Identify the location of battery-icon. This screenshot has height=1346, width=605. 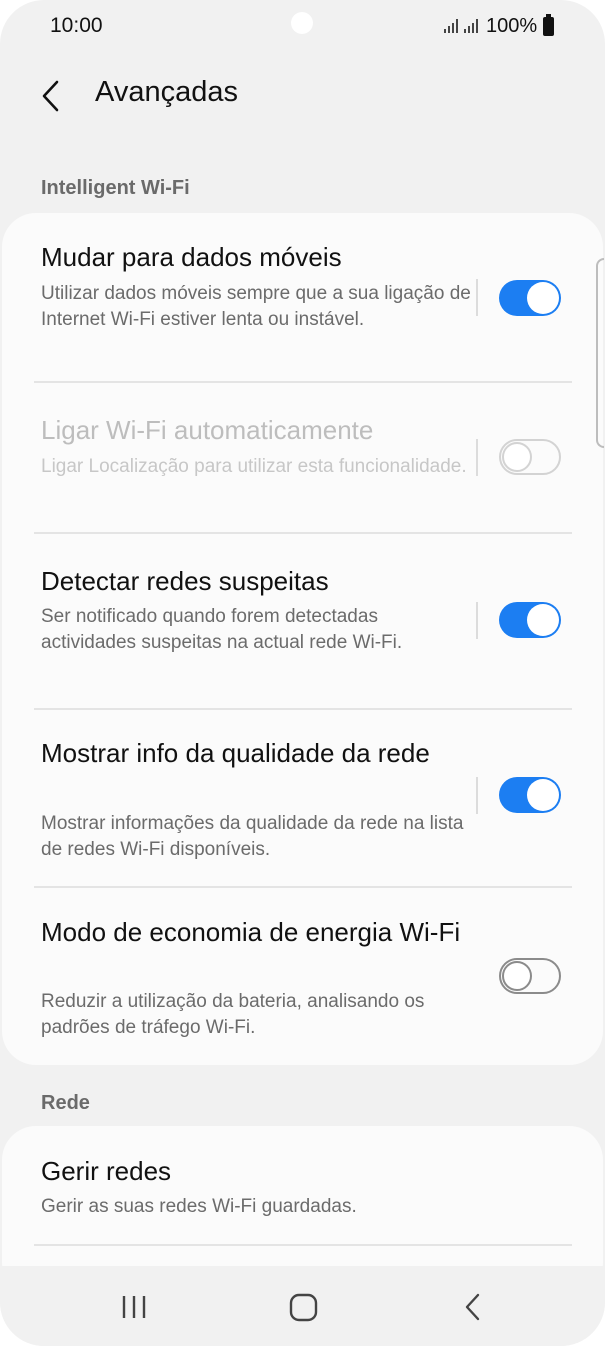
(548, 25).